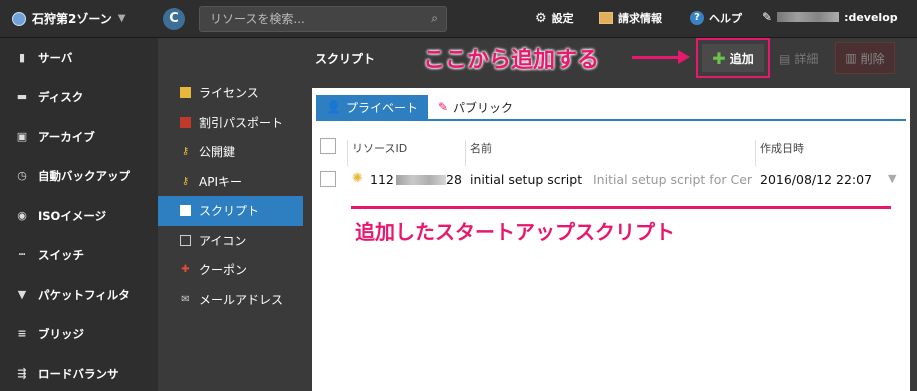  I want to click on tab-bar: 👤 プライベート ✎ パブリック, so click(419, 107).